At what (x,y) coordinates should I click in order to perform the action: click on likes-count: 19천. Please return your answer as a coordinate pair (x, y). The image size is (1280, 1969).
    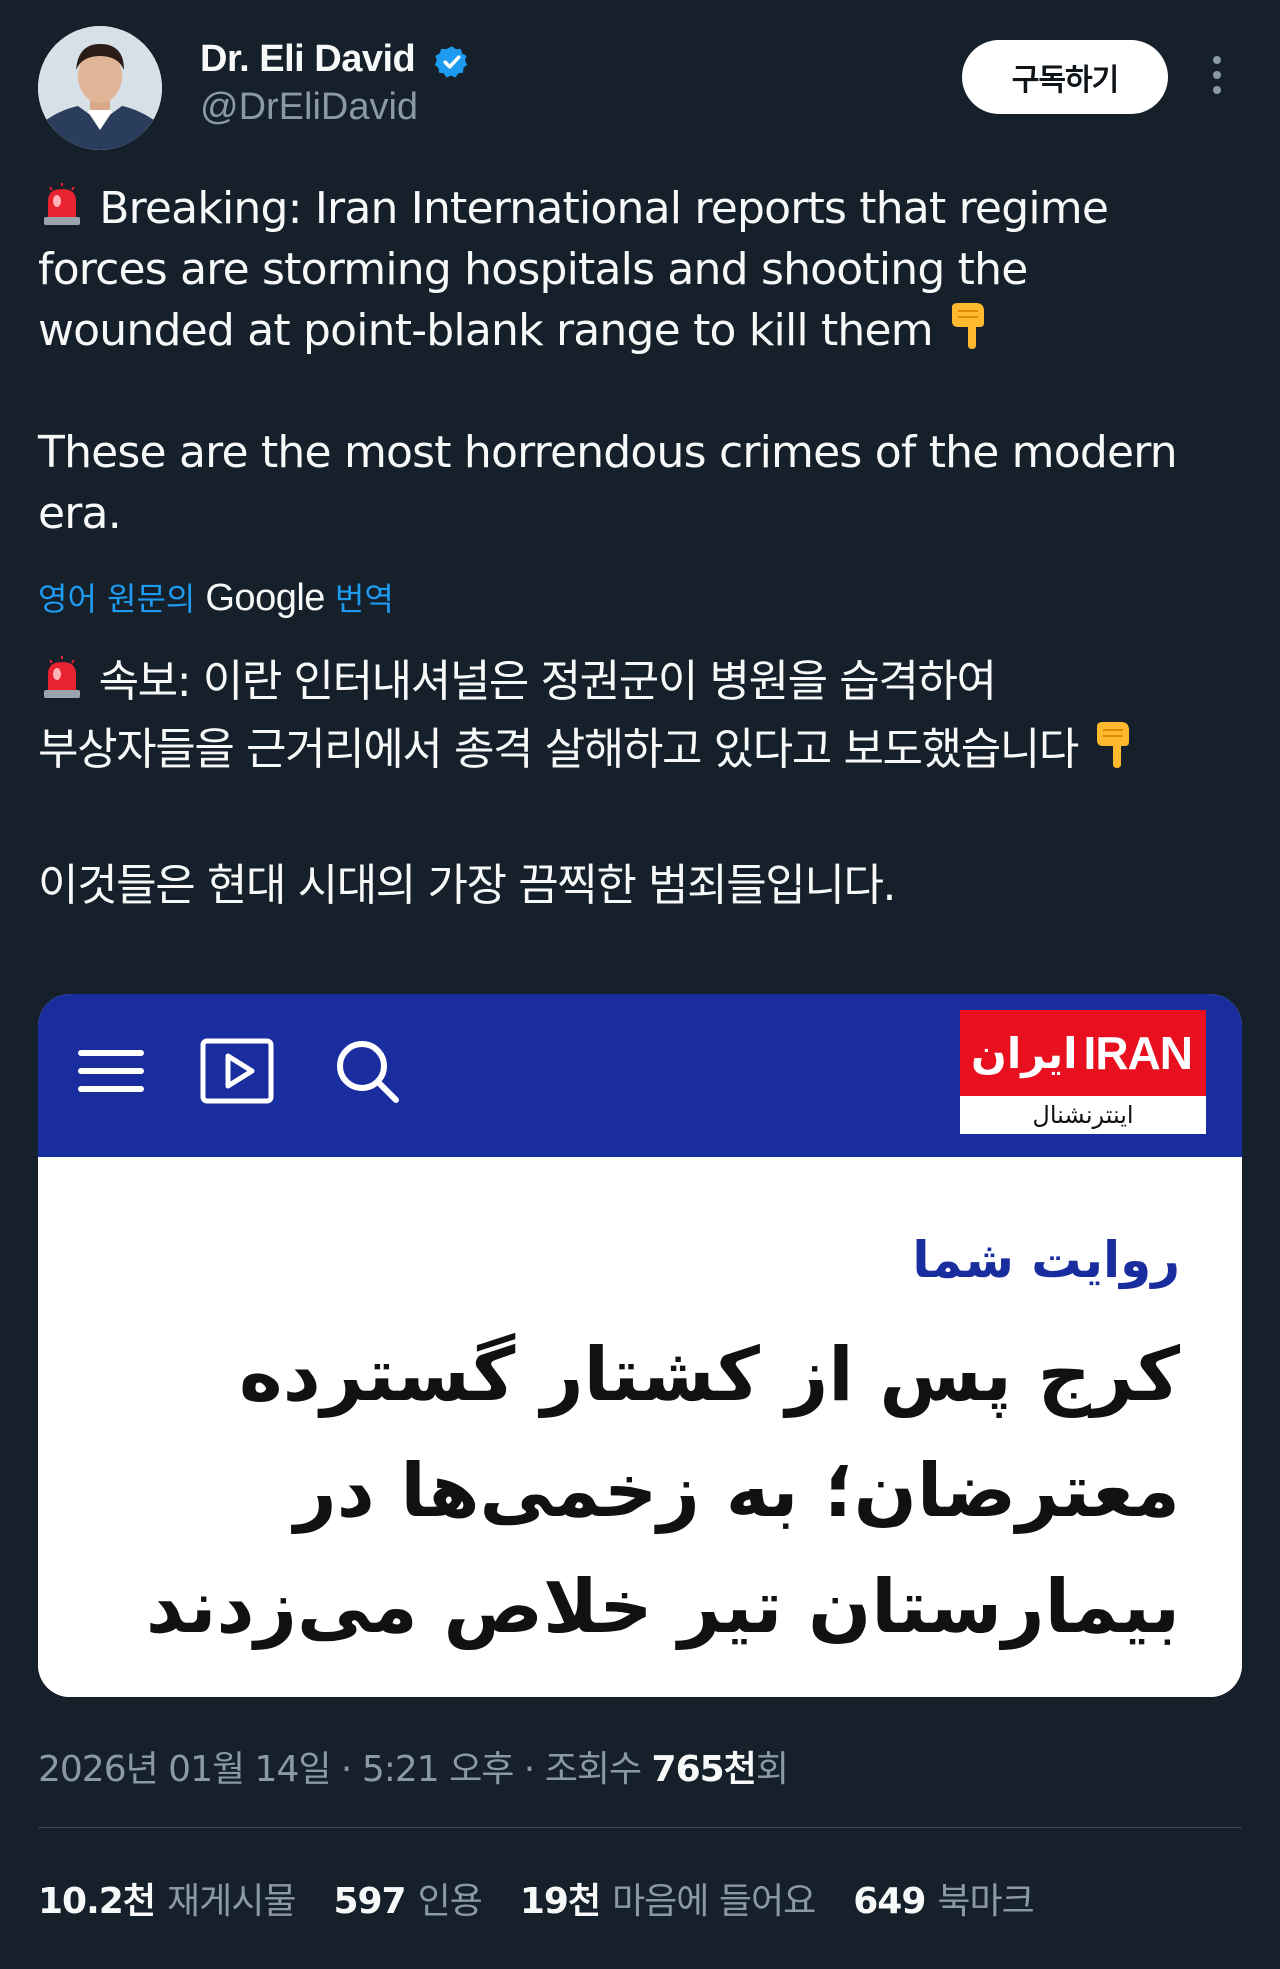
    Looking at the image, I should click on (560, 1901).